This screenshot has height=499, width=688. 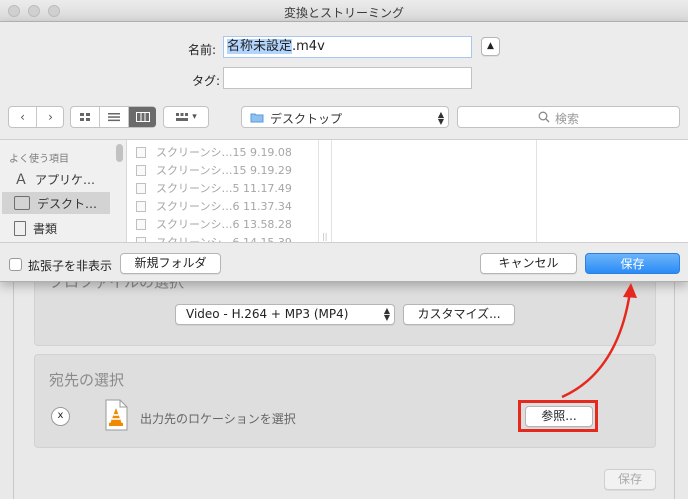 What do you see at coordinates (599, 341) in the screenshot?
I see `annotation-arrow-icon` at bounding box center [599, 341].